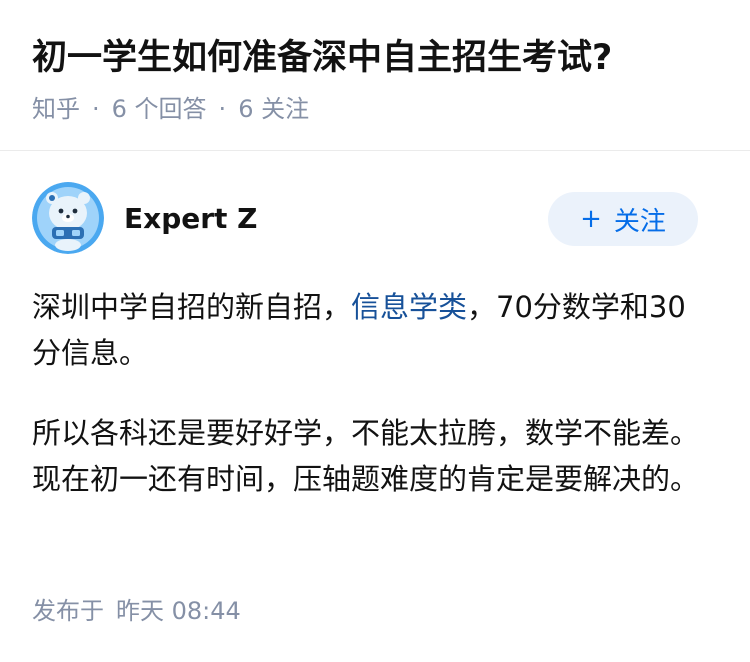  I want to click on follower-count: 6 关注, so click(273, 109).